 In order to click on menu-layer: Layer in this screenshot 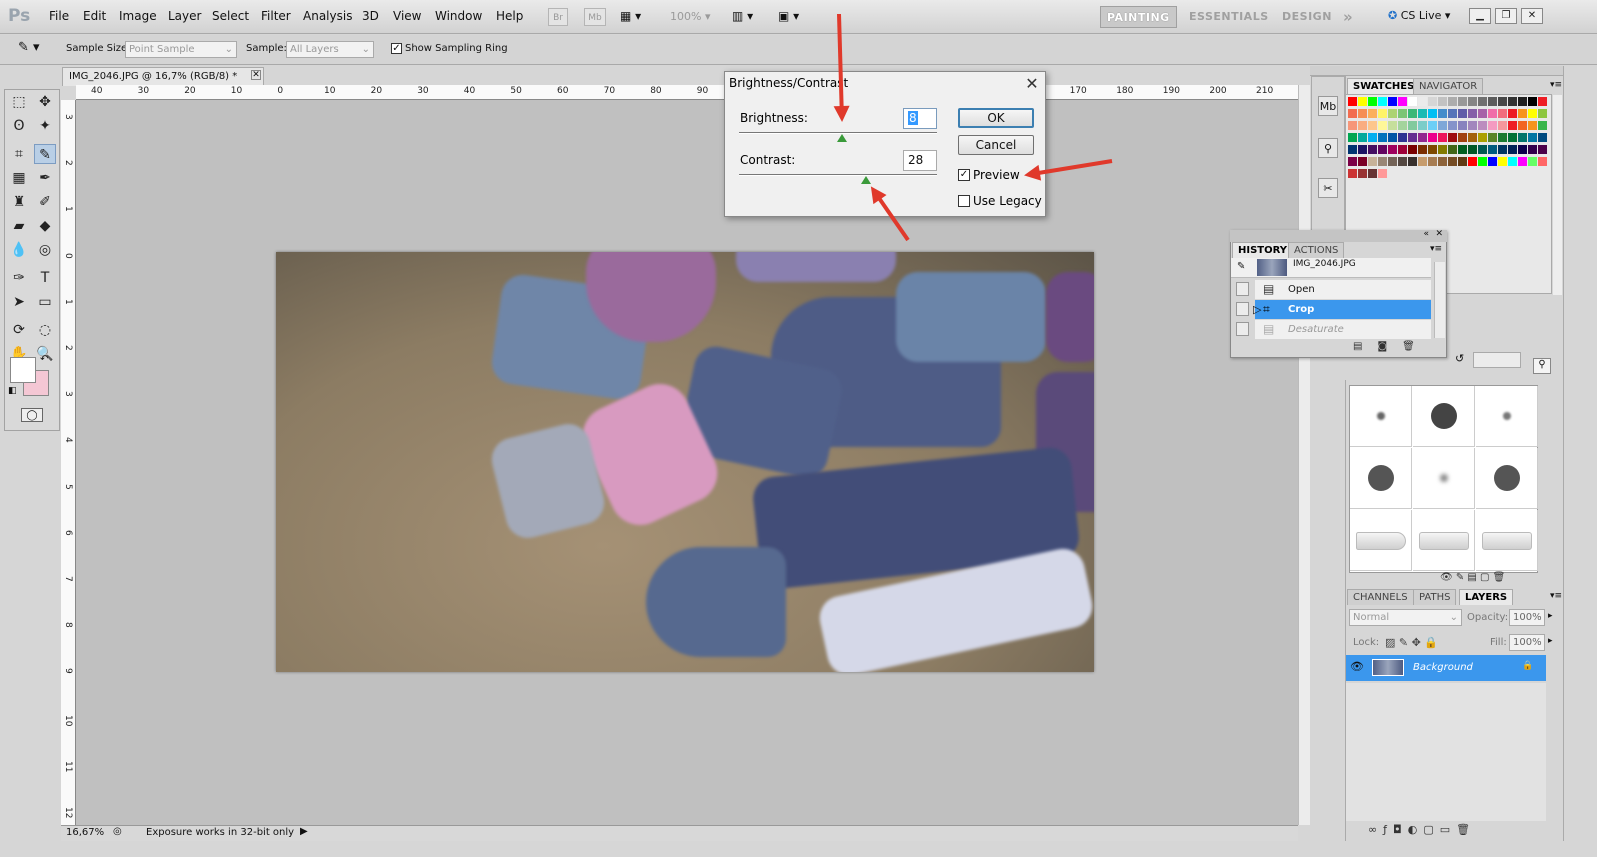, I will do `click(184, 16)`.